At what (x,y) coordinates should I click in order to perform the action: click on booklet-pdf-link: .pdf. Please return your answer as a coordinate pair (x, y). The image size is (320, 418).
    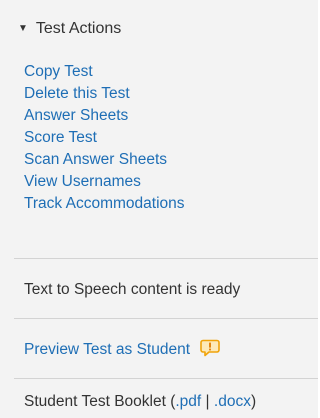
    Looking at the image, I should click on (188, 401).